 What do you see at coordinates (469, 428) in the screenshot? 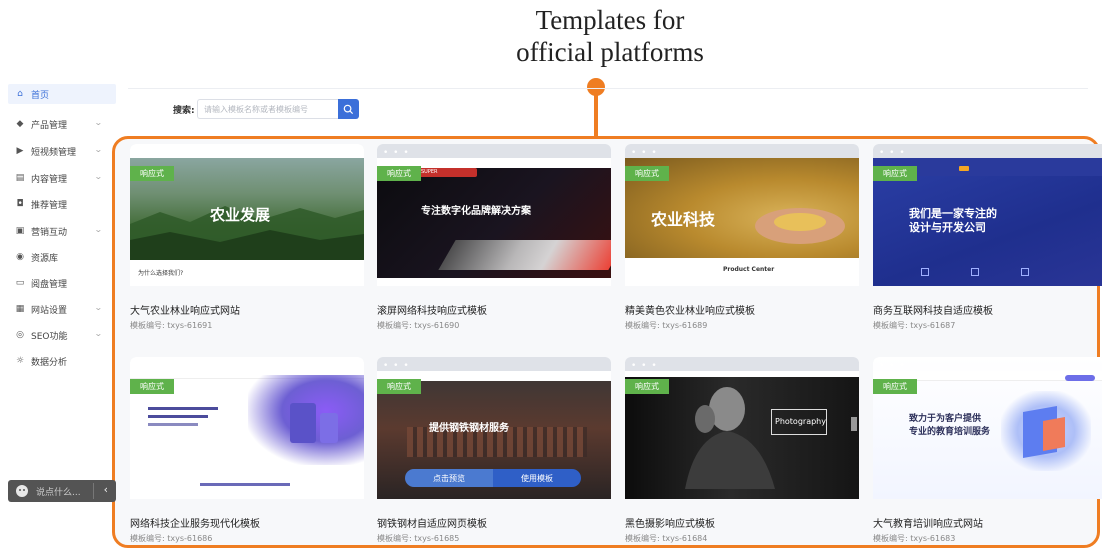
I see `hero-title: 提供钢铁钢材服务` at bounding box center [469, 428].